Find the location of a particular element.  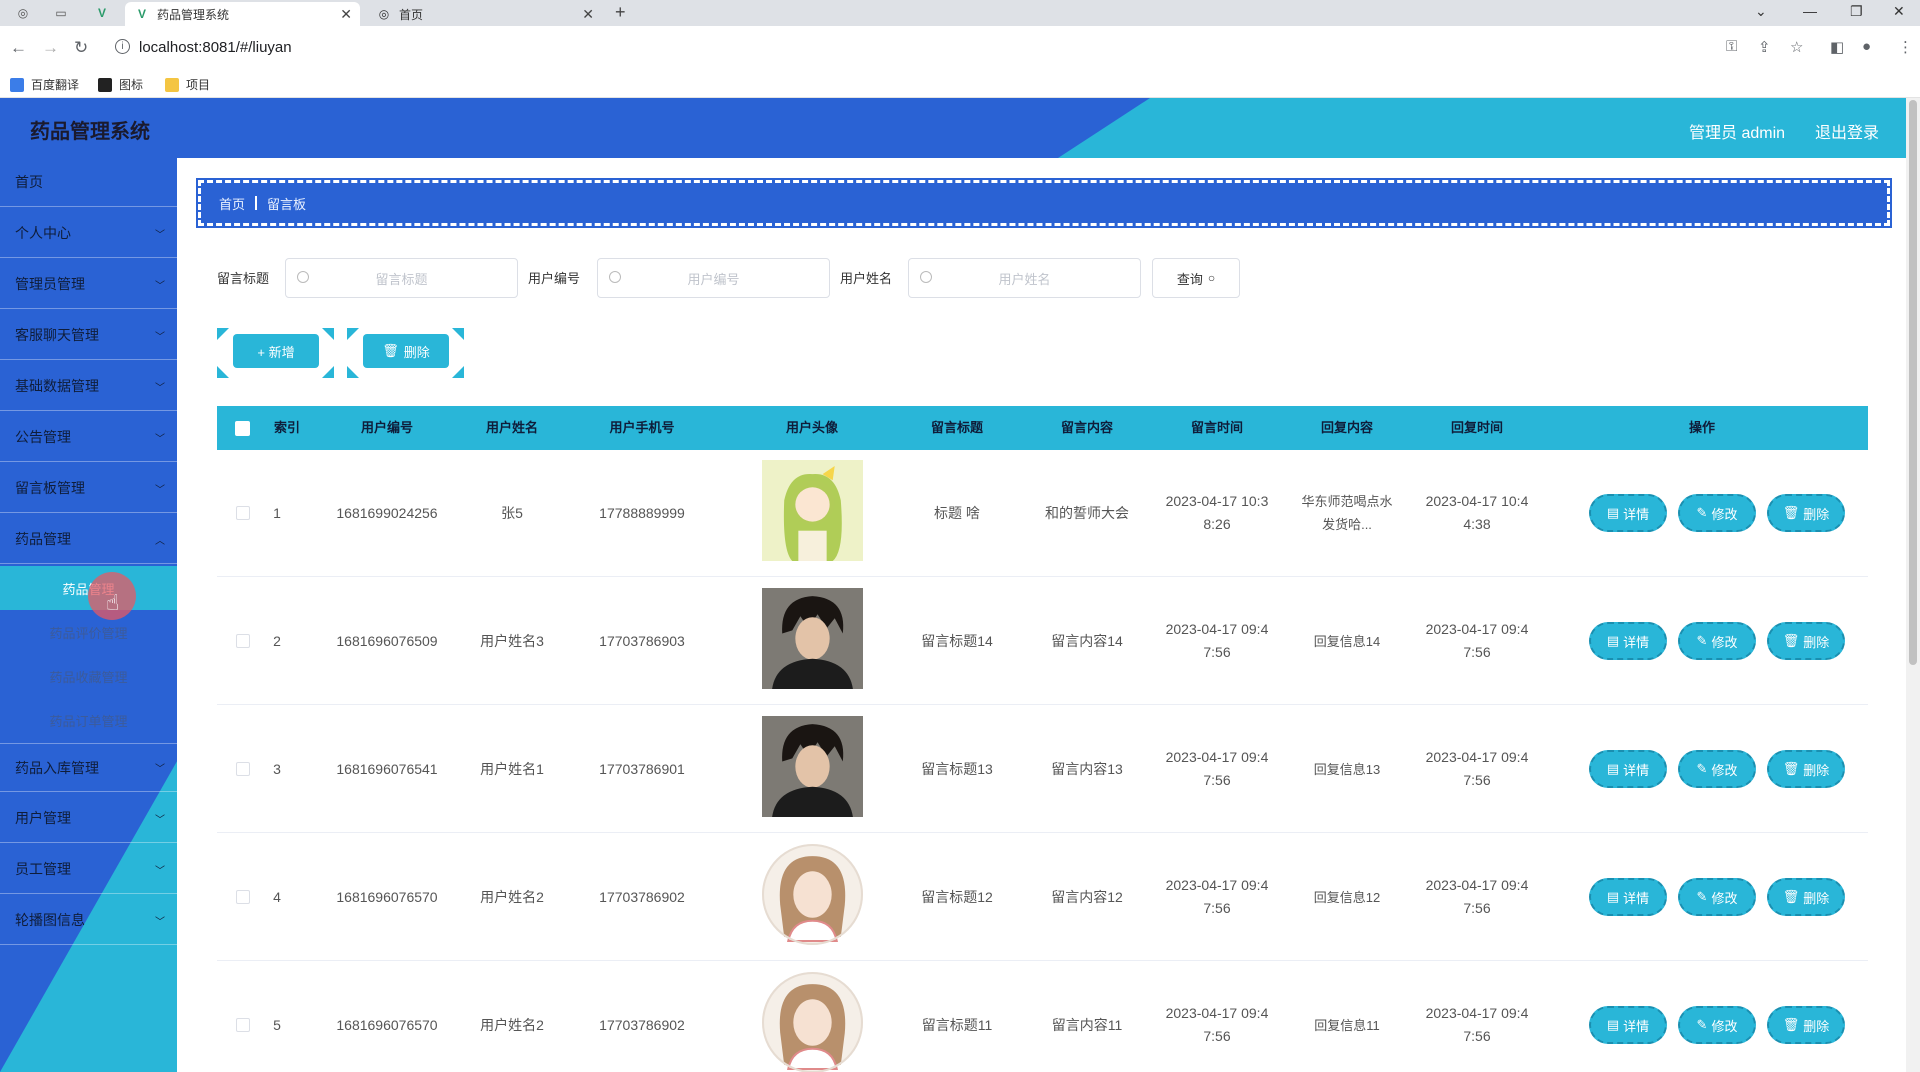

bookmarks-bar: 百度翻译 图标 项目 is located at coordinates (960, 84).